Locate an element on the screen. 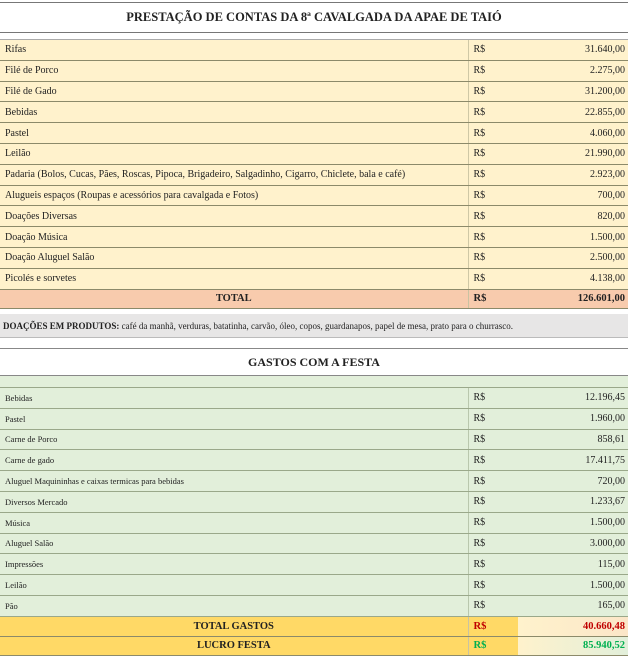  expense-row: Diversos Mercado R$ 1.233,67 is located at coordinates (314, 502).